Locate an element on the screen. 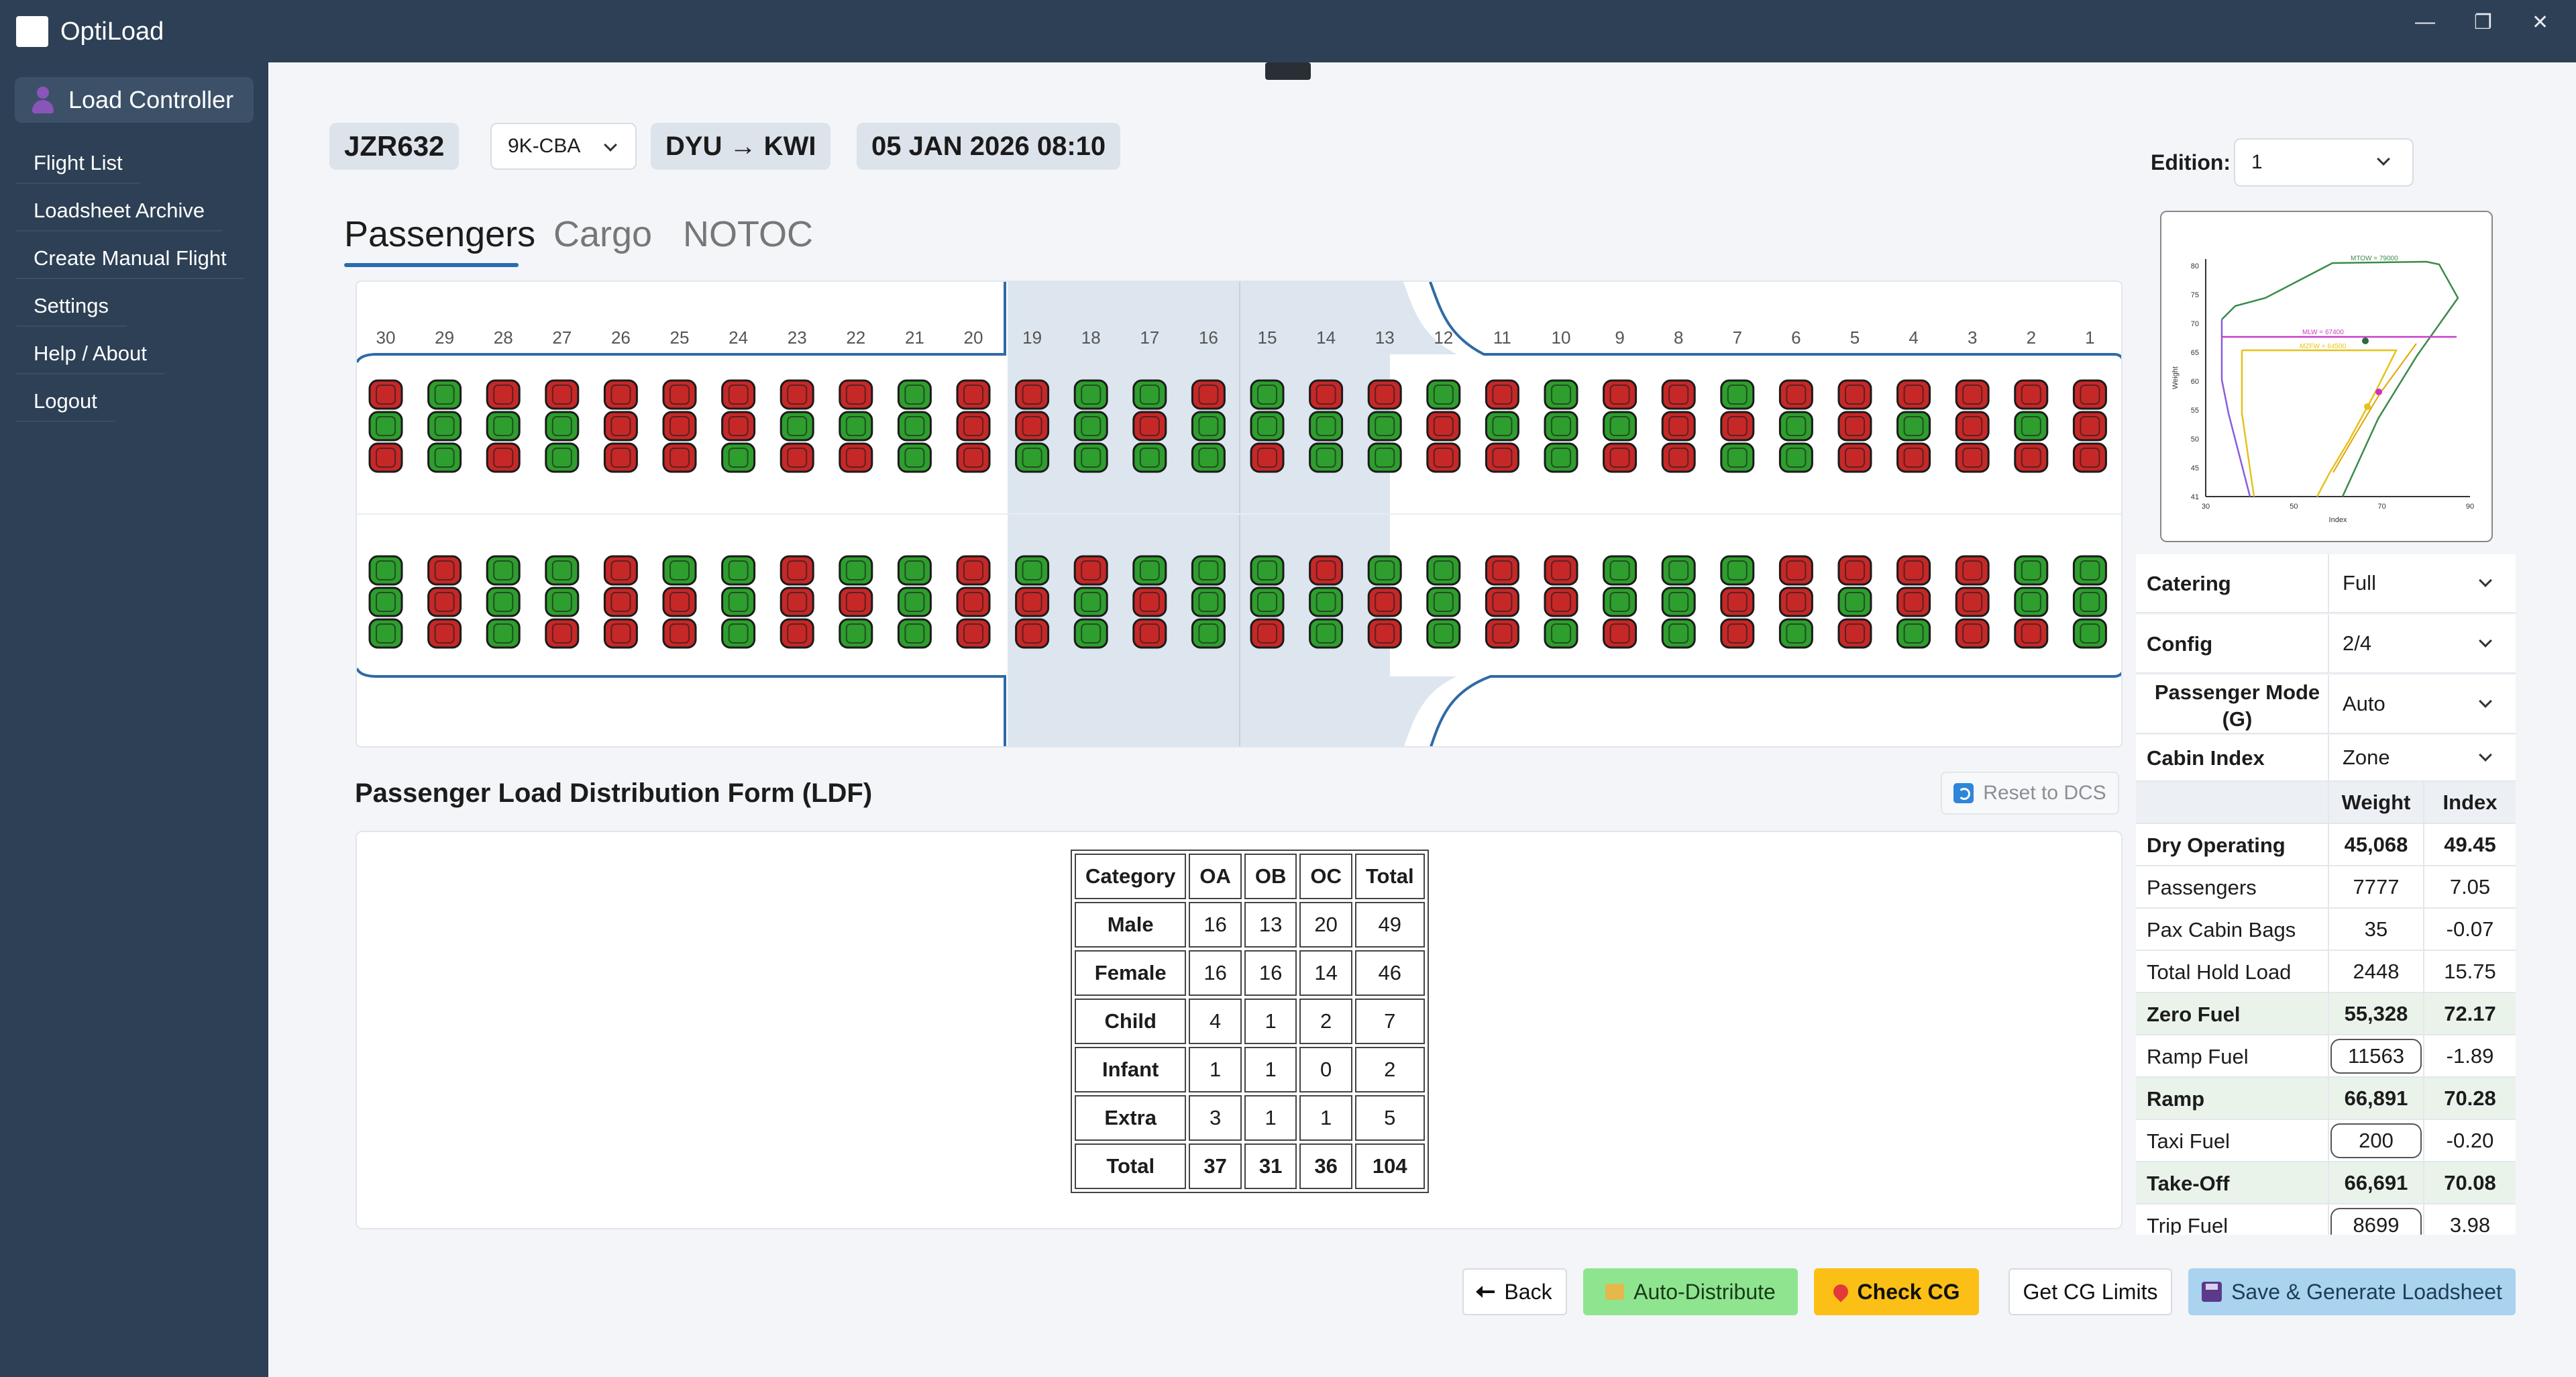 The image size is (2576, 1377). fuel-input: 200 is located at coordinates (2376, 1140).